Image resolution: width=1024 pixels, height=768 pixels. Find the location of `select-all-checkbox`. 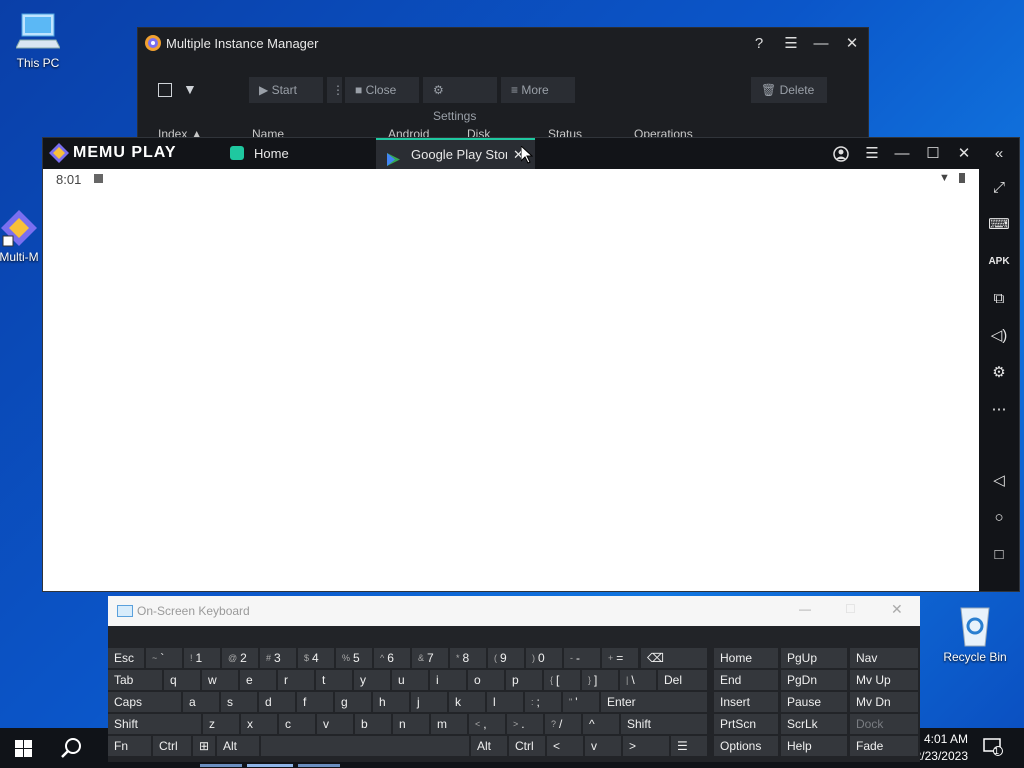

select-all-checkbox is located at coordinates (165, 90).